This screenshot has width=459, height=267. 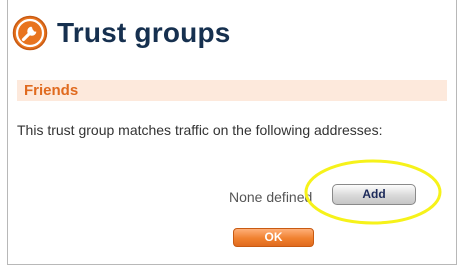 What do you see at coordinates (144, 32) in the screenshot?
I see `page-title: Trust groups` at bounding box center [144, 32].